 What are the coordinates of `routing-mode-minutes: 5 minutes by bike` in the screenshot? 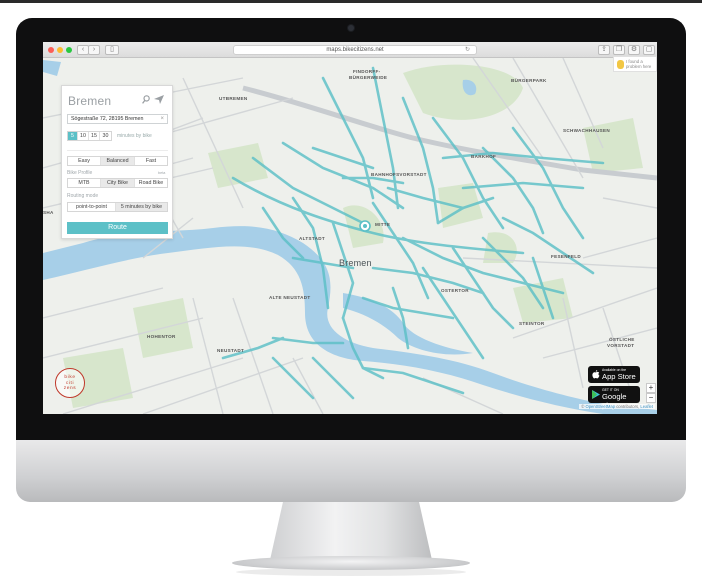 It's located at (141, 207).